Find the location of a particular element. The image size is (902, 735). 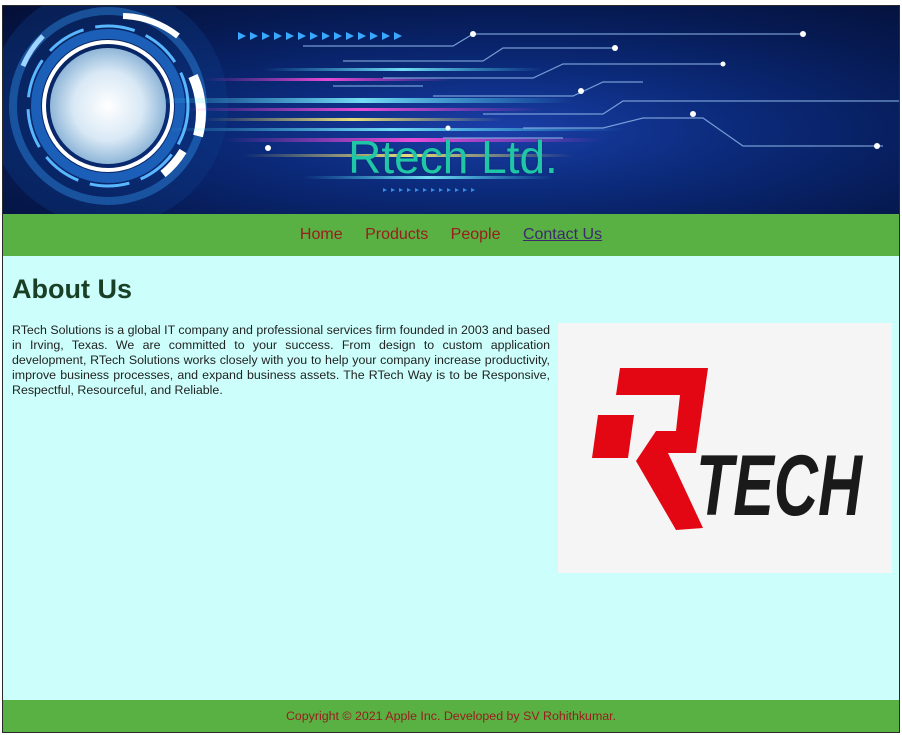

page-heading: About Us is located at coordinates (72, 289).